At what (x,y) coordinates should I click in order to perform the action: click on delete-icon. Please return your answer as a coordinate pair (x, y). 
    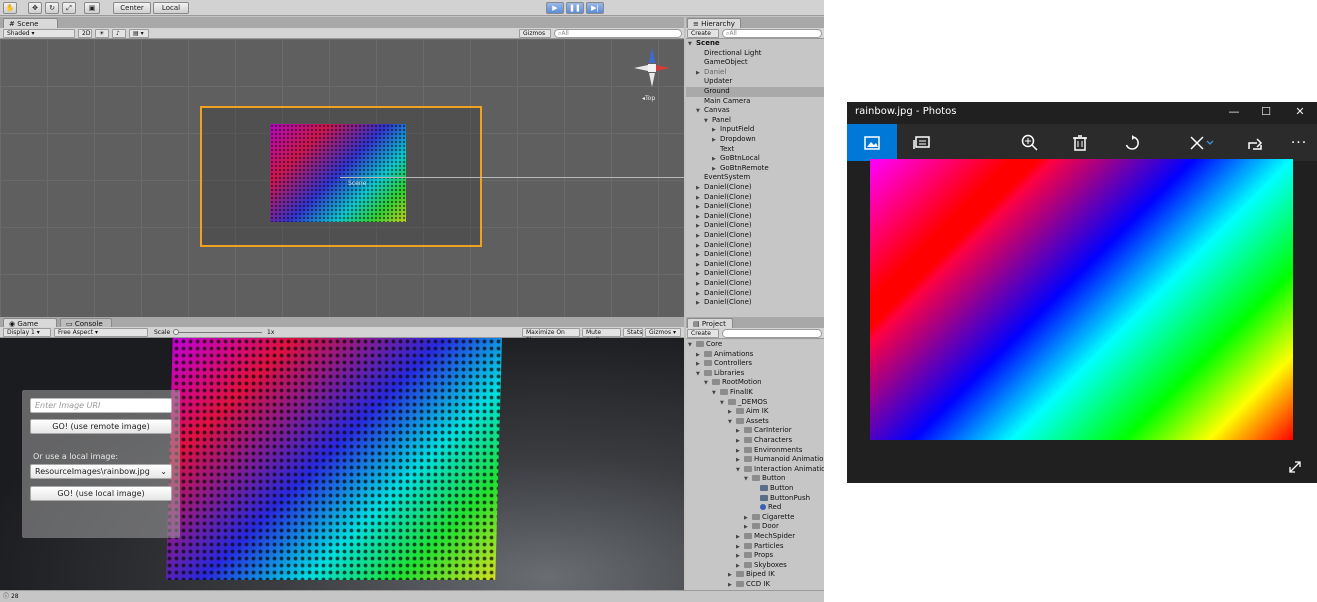
    Looking at the image, I should click on (1080, 142).